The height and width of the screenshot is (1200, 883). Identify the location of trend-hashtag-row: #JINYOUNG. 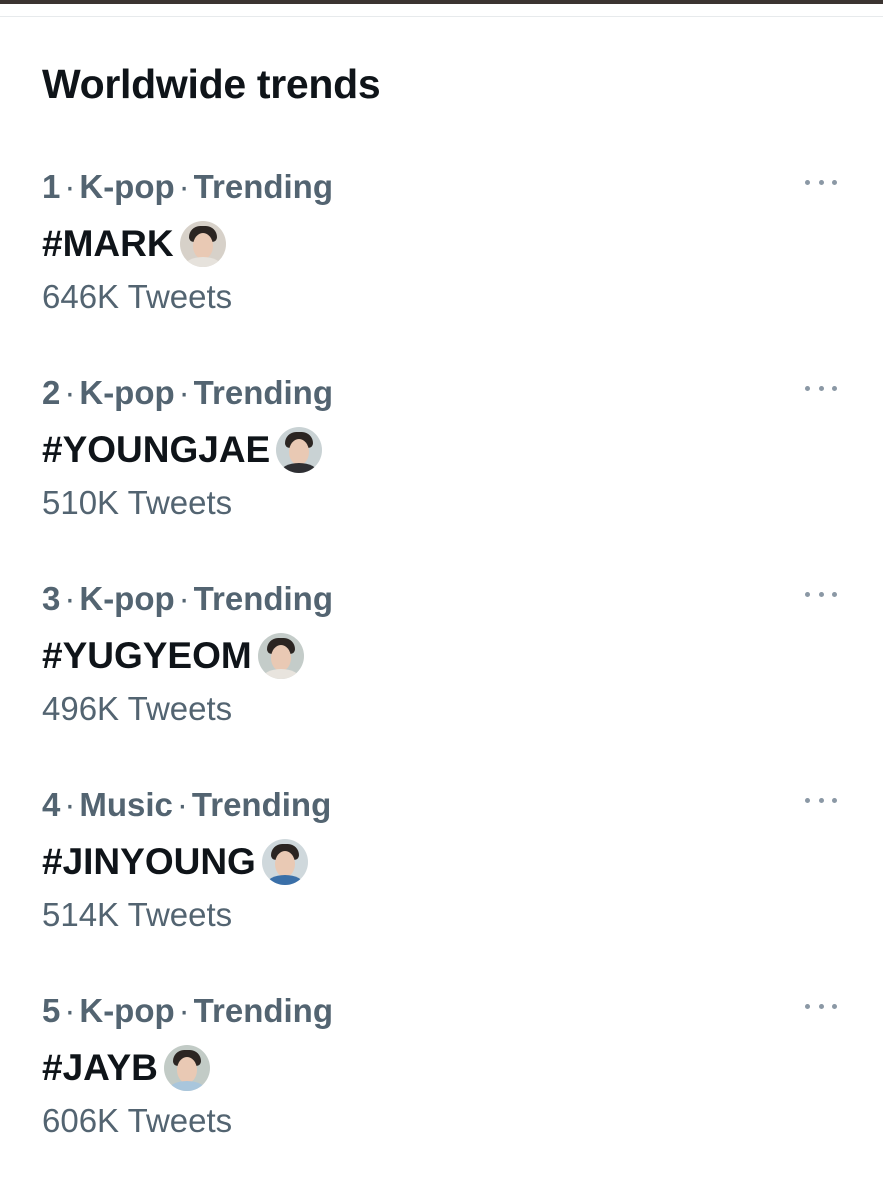
(175, 862).